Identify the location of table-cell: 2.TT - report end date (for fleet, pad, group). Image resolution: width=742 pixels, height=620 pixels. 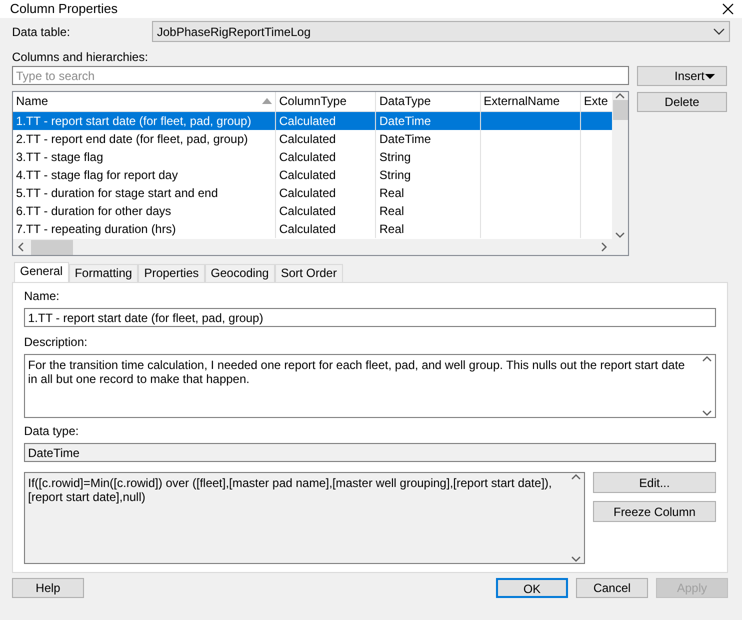
(132, 139).